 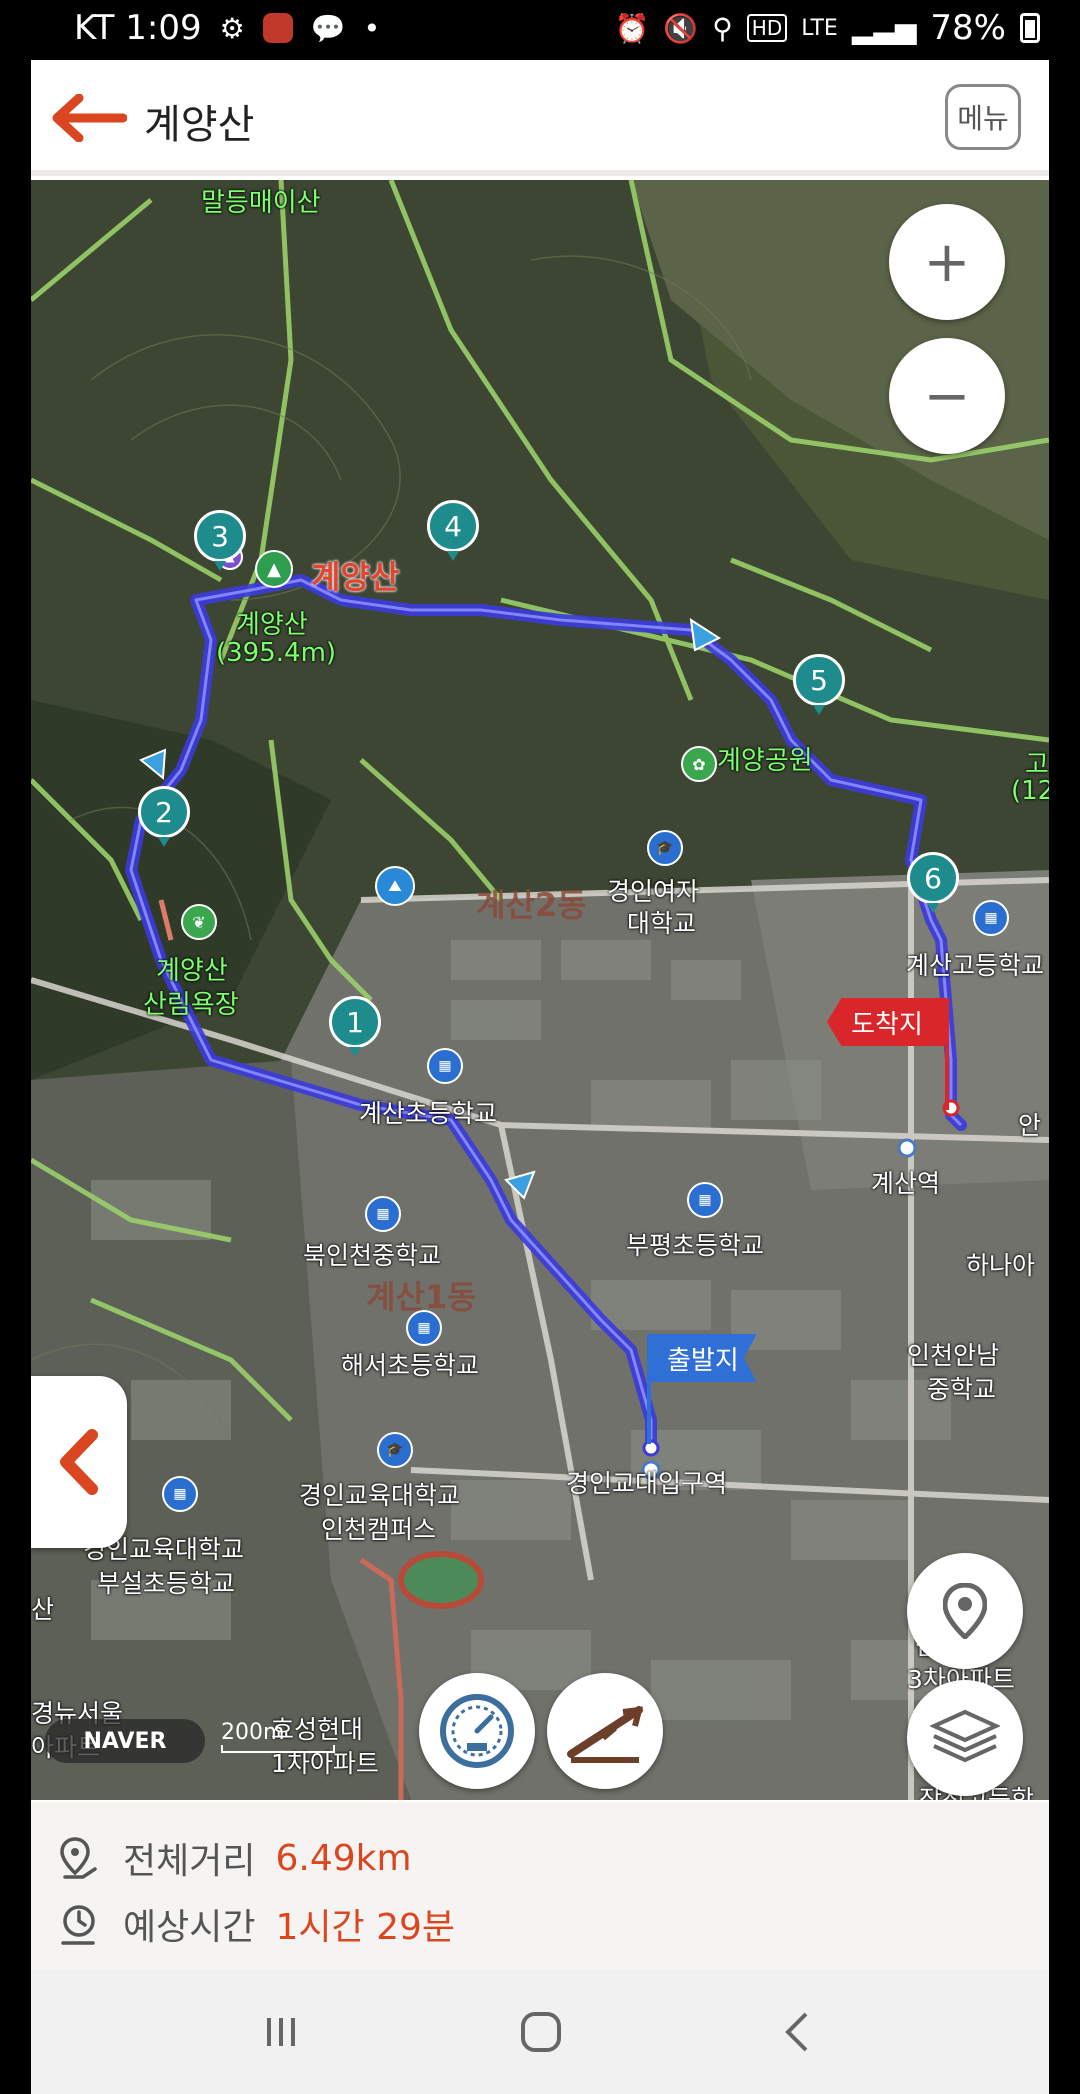 What do you see at coordinates (819, 28) in the screenshot?
I see `network-label: LTE` at bounding box center [819, 28].